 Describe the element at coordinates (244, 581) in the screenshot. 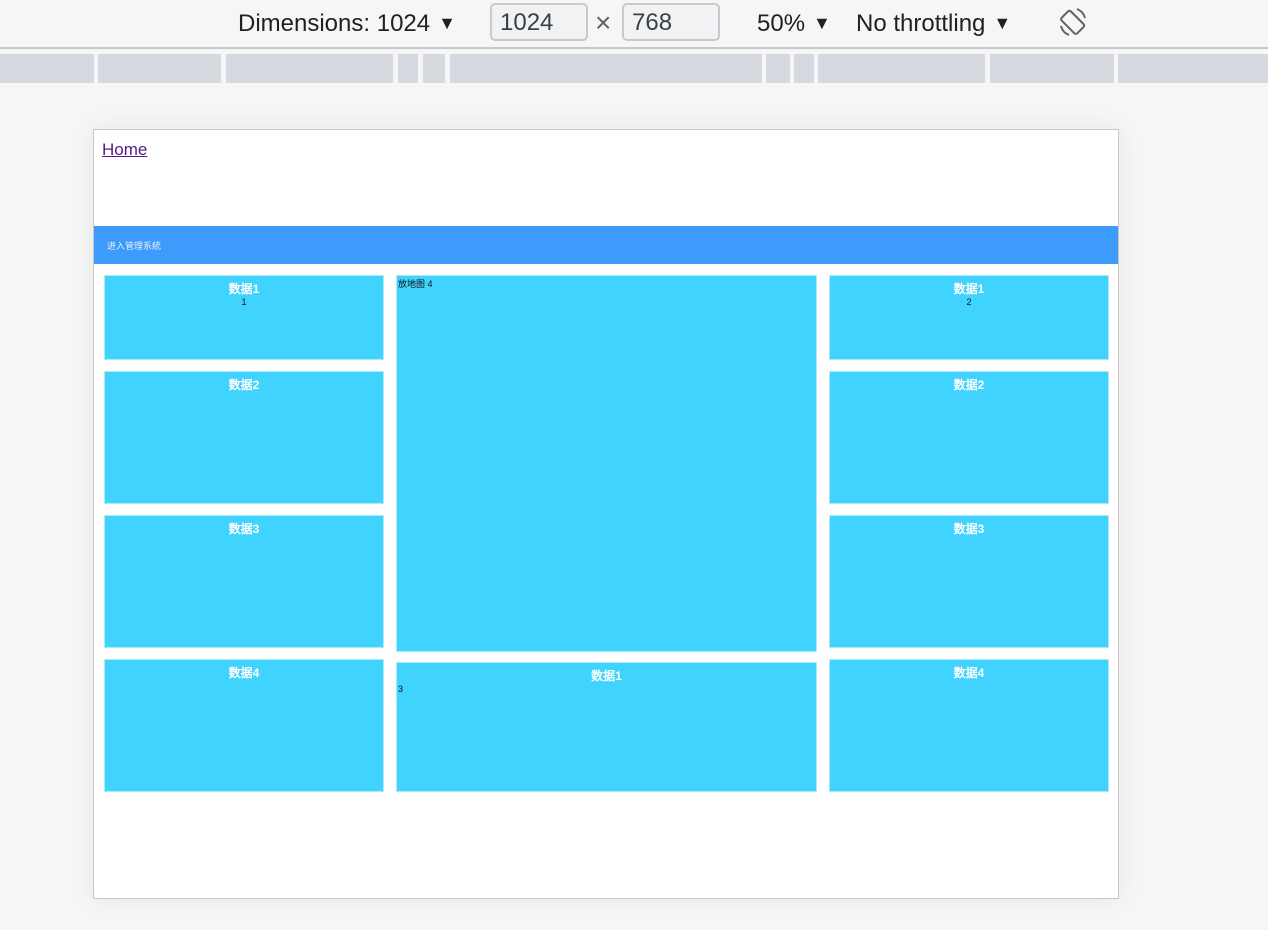

I see `left-panel-3: 数据3` at that location.